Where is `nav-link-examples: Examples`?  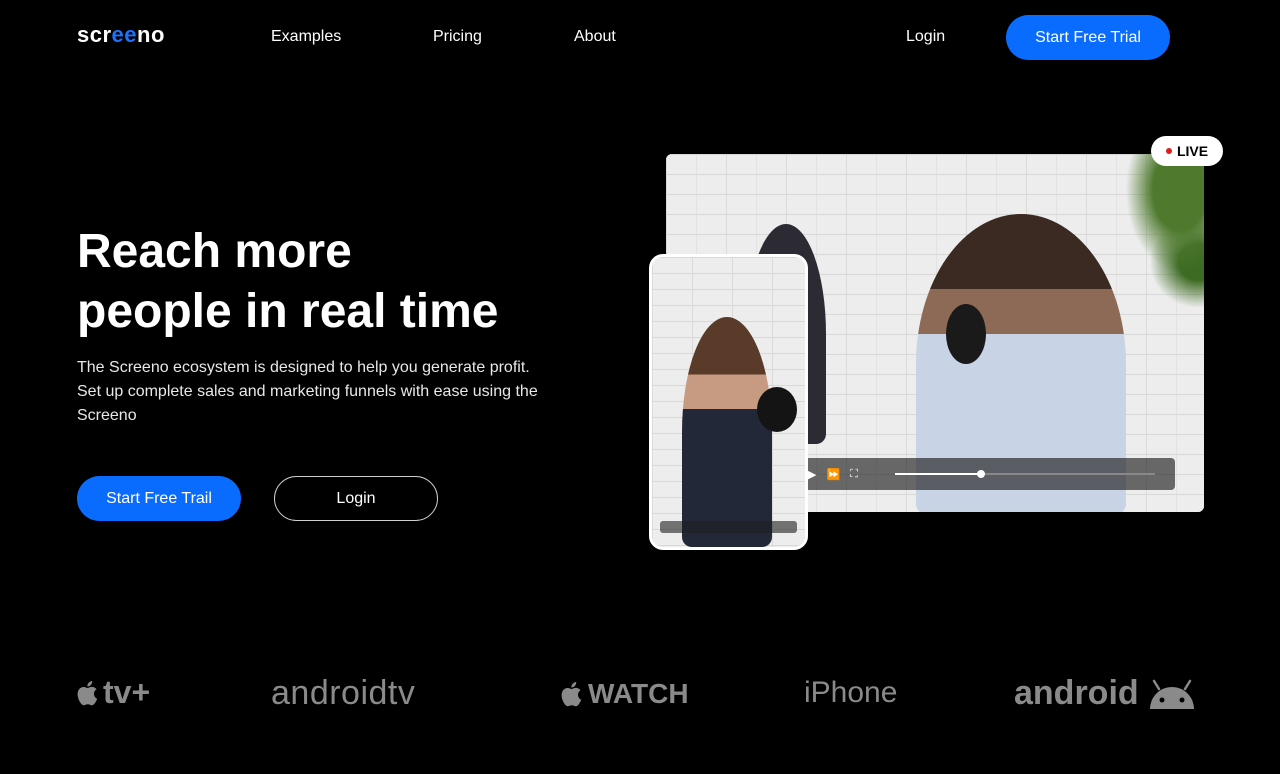
nav-link-examples: Examples is located at coordinates (306, 37).